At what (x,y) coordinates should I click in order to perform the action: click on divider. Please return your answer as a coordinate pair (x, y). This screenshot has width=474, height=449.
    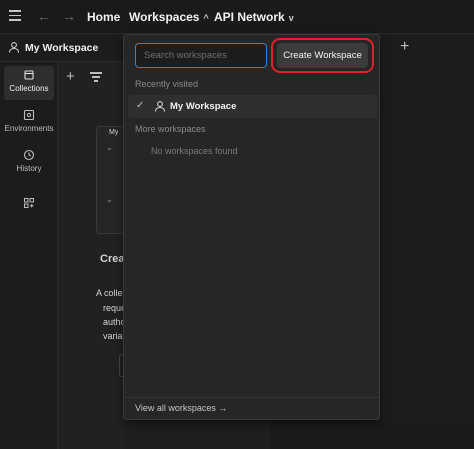
    Looking at the image, I should click on (251, 397).